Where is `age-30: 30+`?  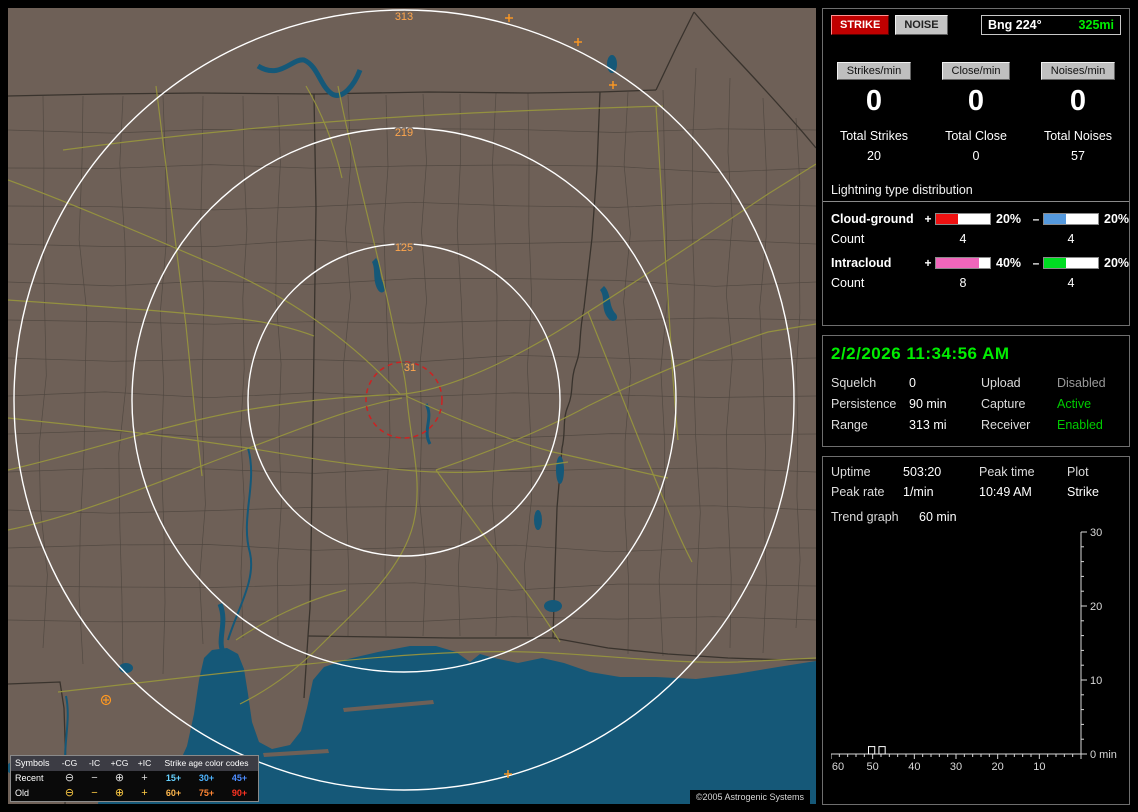
age-30: 30+ is located at coordinates (206, 778).